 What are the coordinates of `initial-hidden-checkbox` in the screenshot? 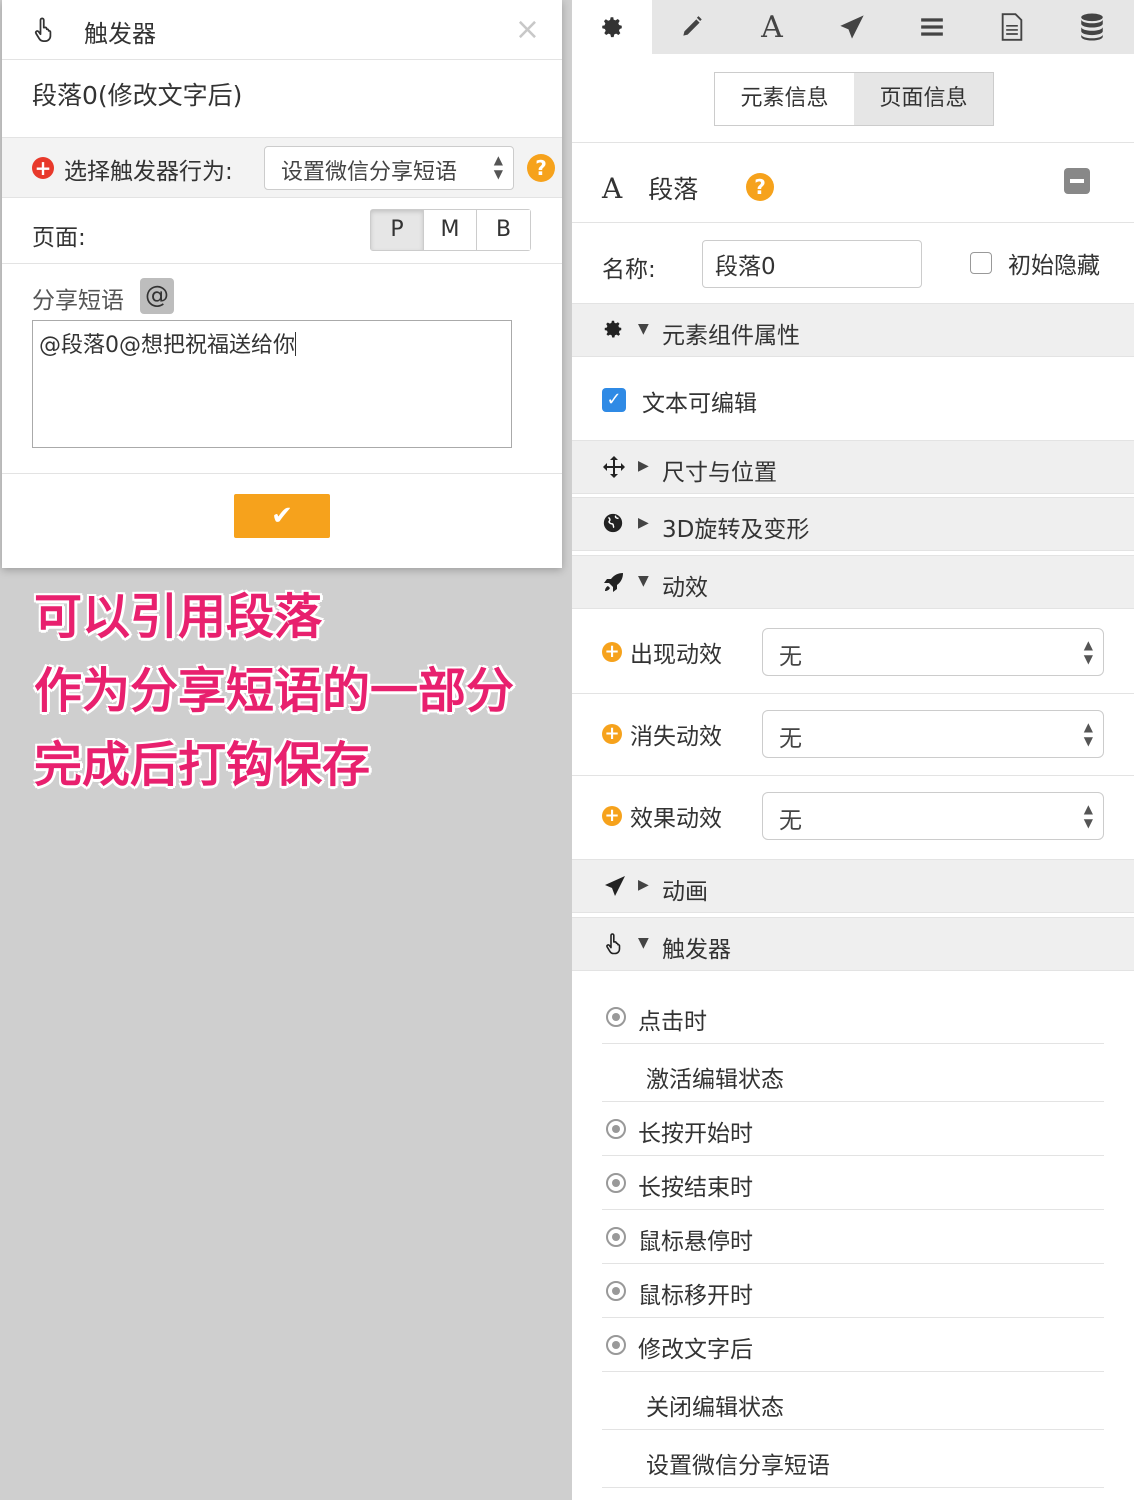 It's located at (981, 263).